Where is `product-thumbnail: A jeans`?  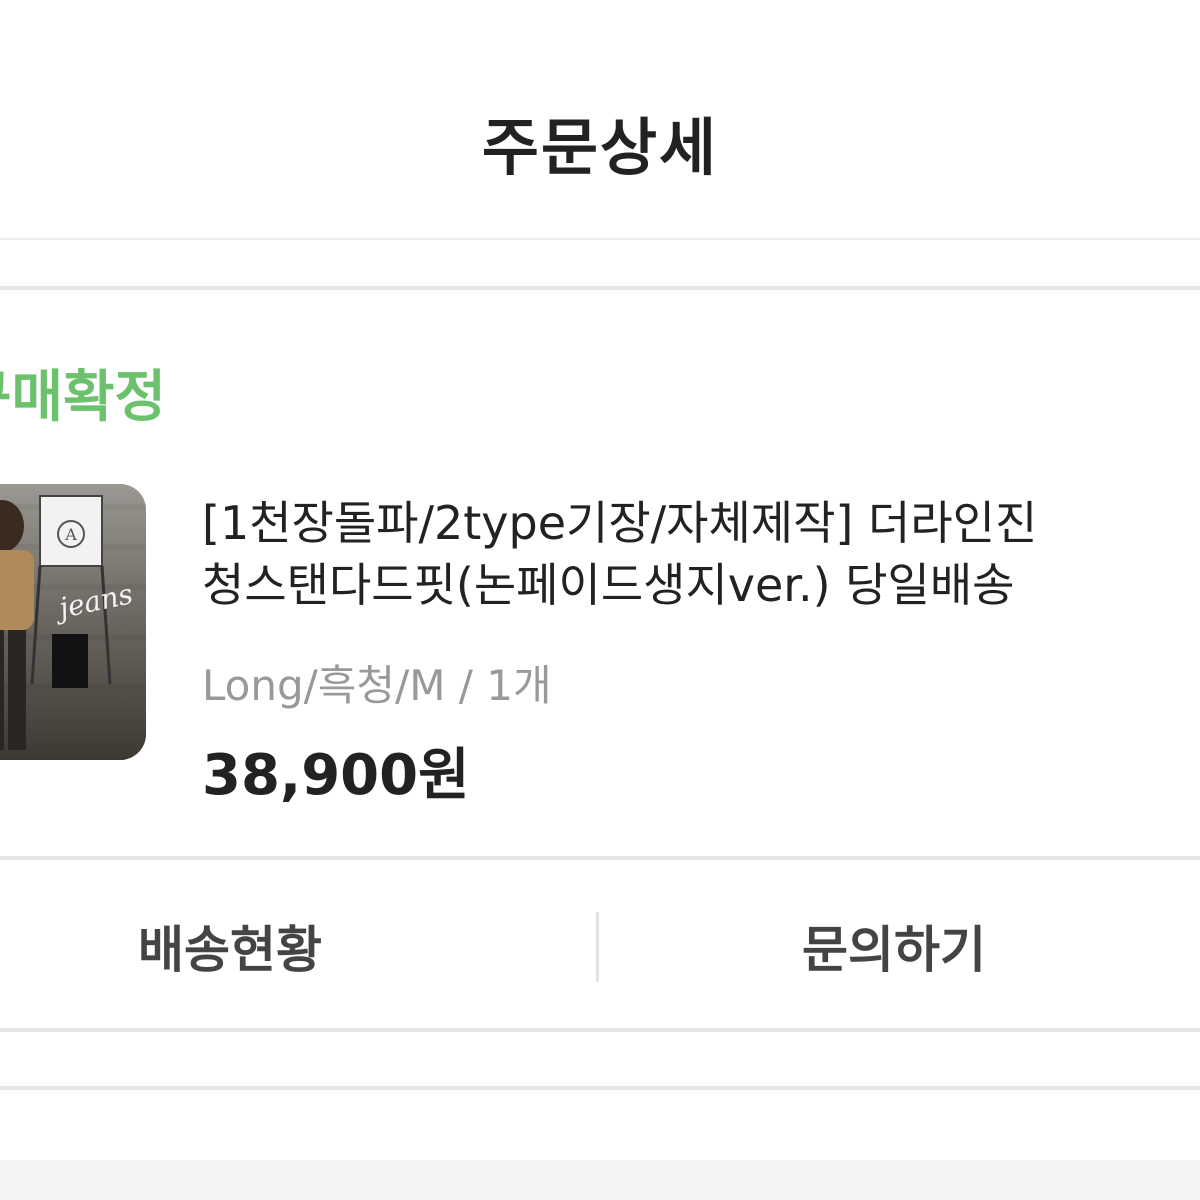
product-thumbnail: A jeans is located at coordinates (73, 622).